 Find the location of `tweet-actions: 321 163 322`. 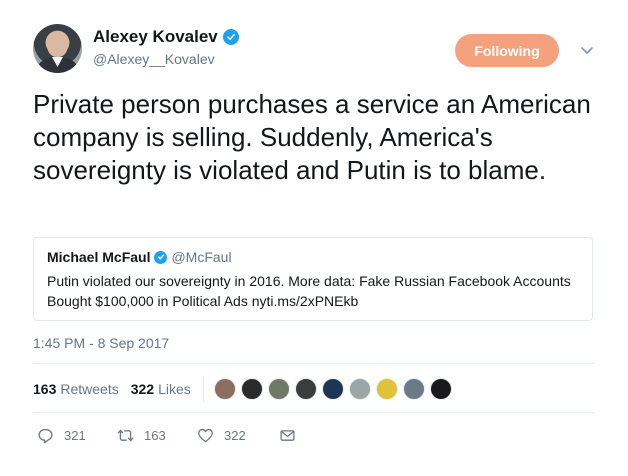

tweet-actions: 321 163 322 is located at coordinates (171, 435).